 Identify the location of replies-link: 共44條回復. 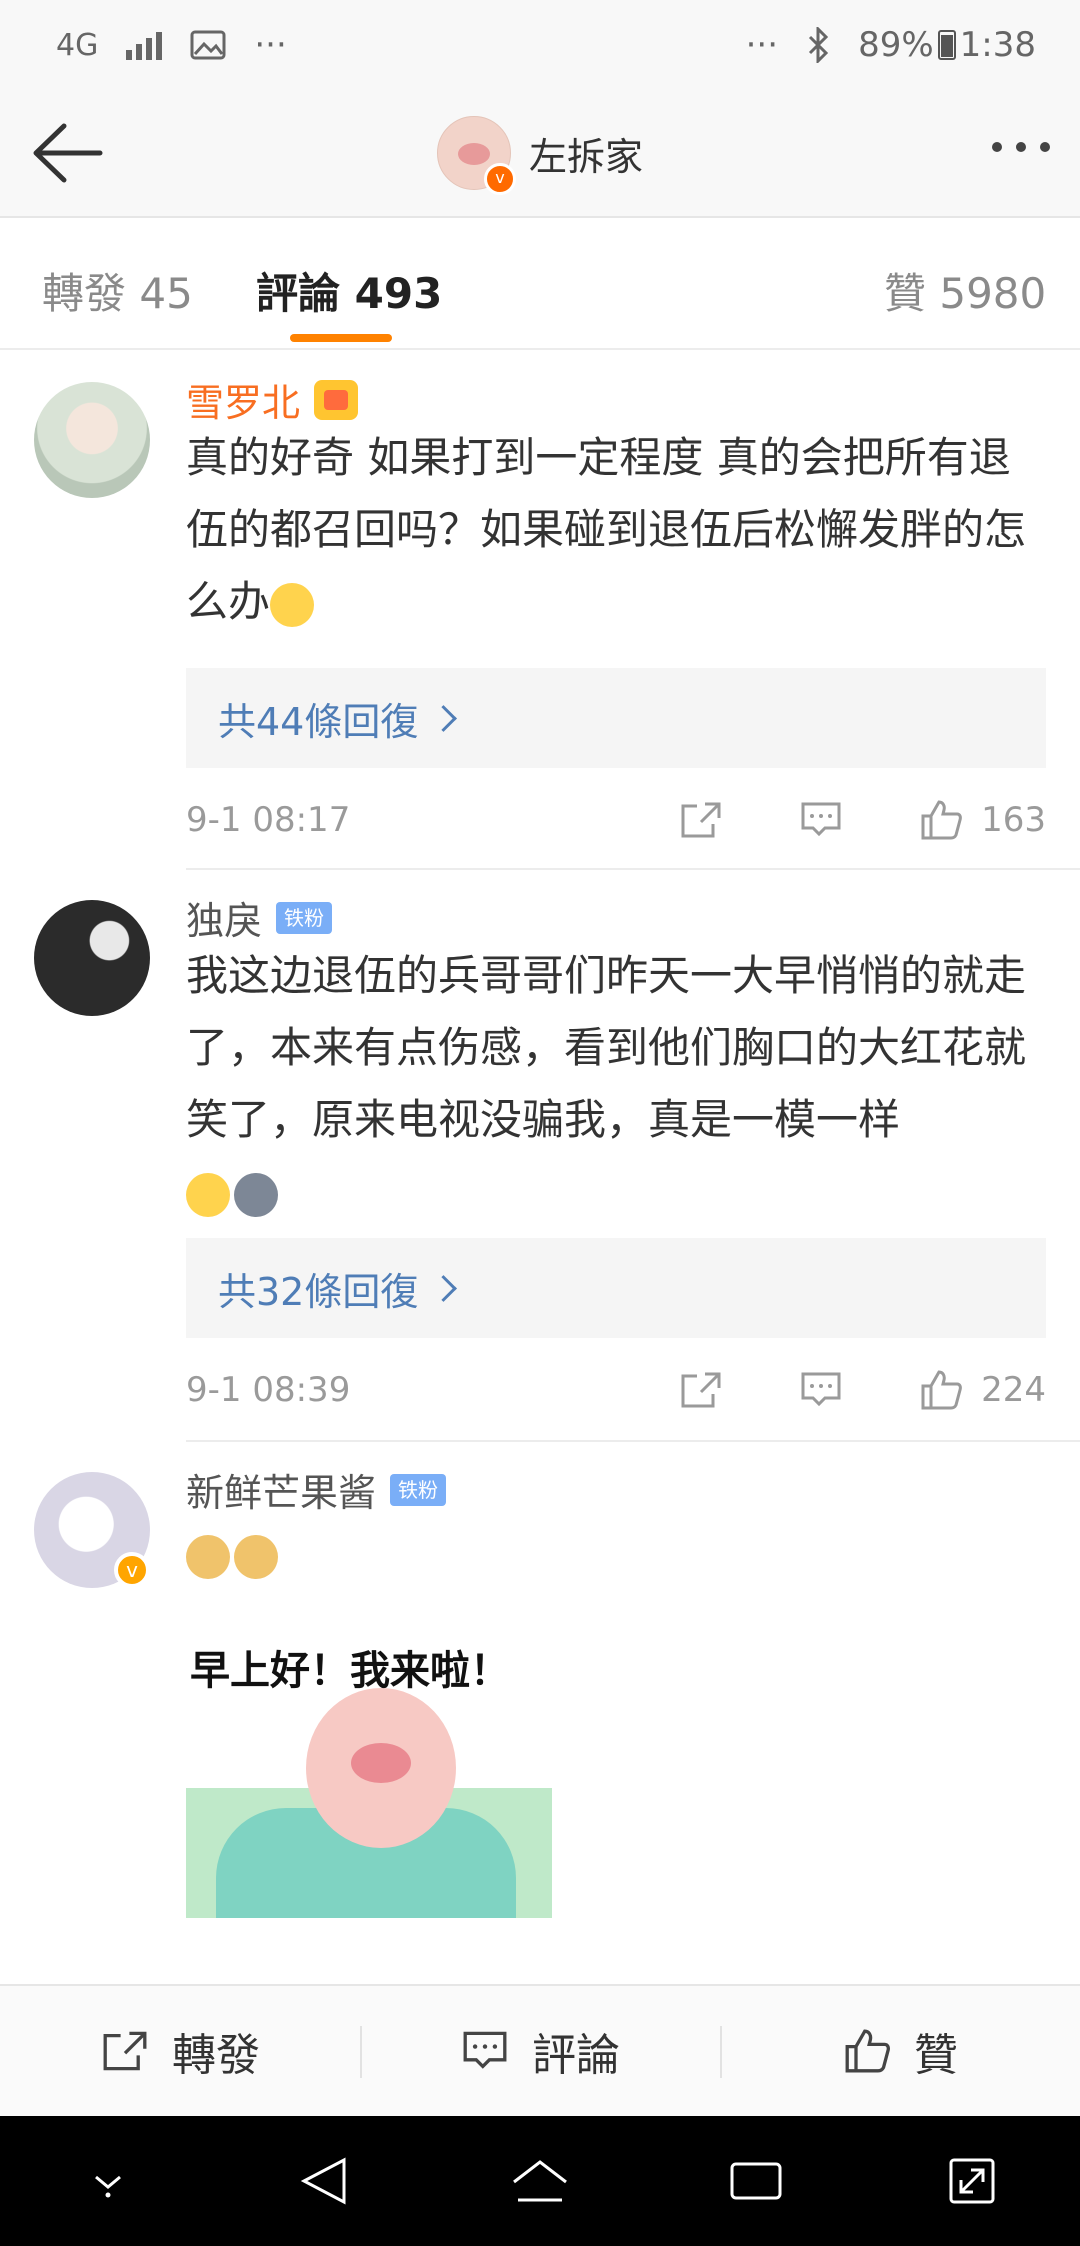
(616, 718).